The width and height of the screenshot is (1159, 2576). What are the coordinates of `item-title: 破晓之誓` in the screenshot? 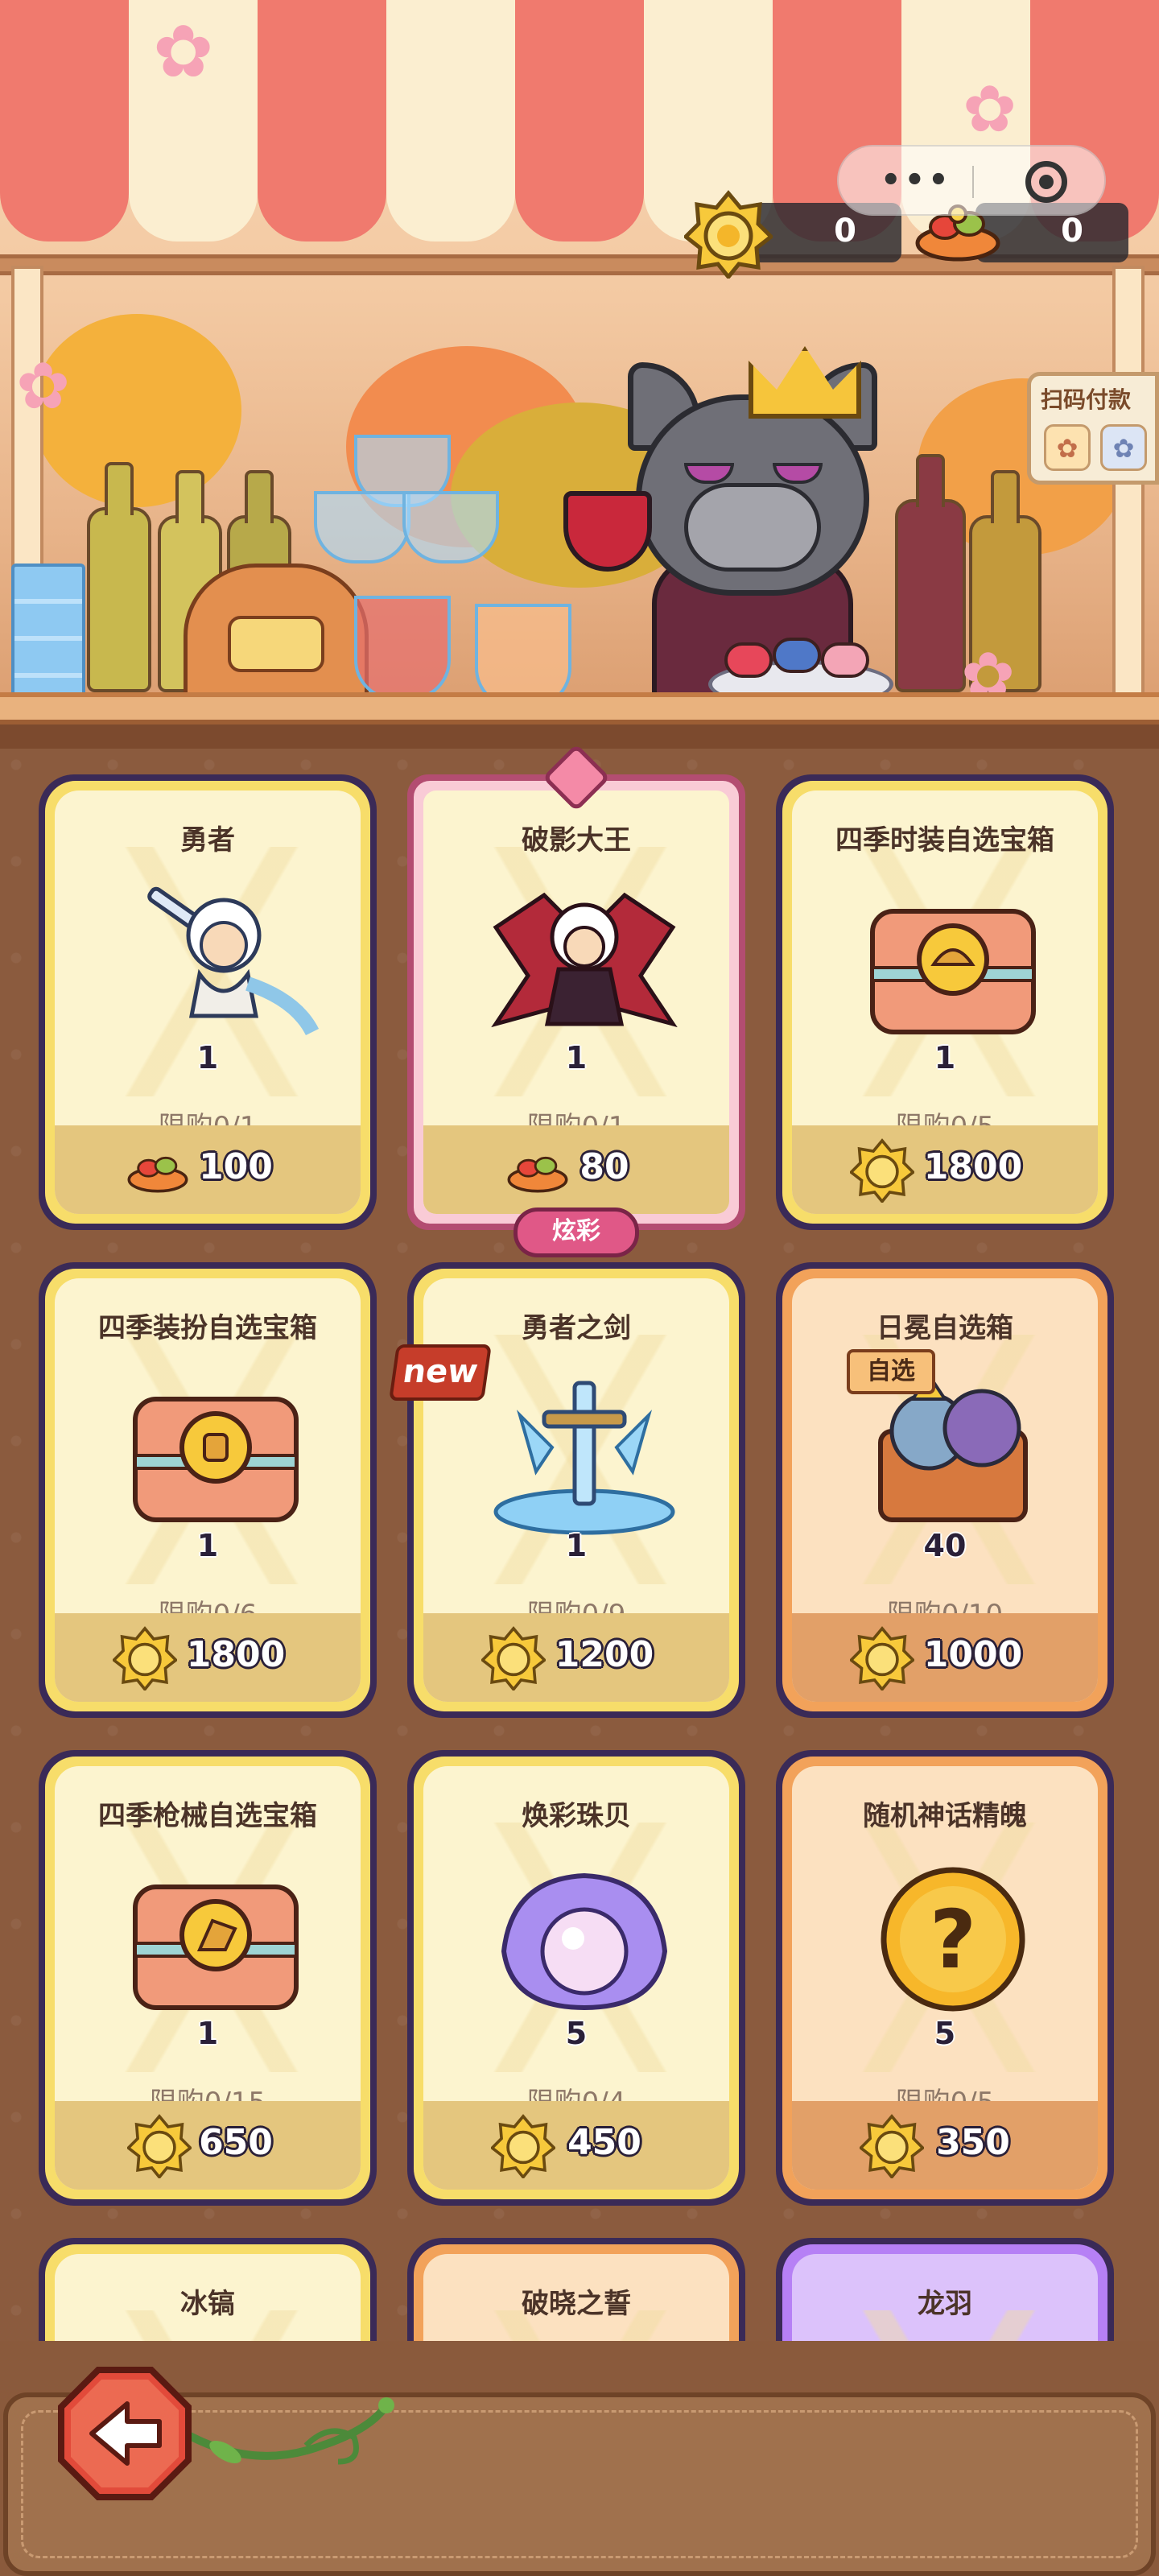 It's located at (576, 2304).